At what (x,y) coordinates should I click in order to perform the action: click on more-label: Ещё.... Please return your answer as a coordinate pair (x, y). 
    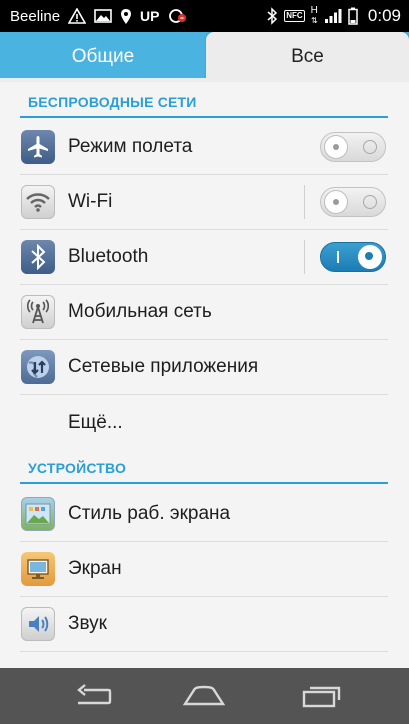
    Looking at the image, I should click on (95, 422).